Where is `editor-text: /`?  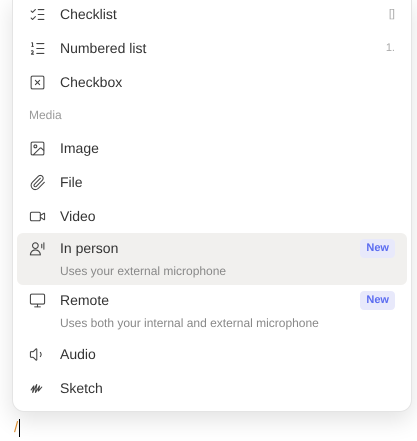 editor-text: / is located at coordinates (16, 428).